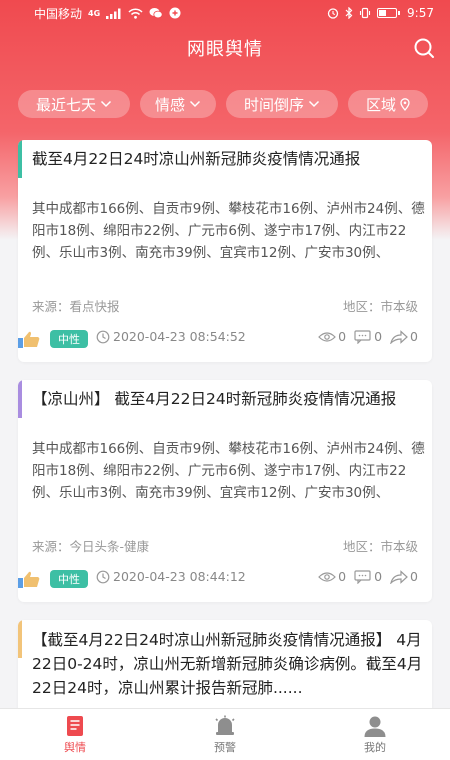  Describe the element at coordinates (75, 747) in the screenshot. I see `tab-label: 舆情` at that location.